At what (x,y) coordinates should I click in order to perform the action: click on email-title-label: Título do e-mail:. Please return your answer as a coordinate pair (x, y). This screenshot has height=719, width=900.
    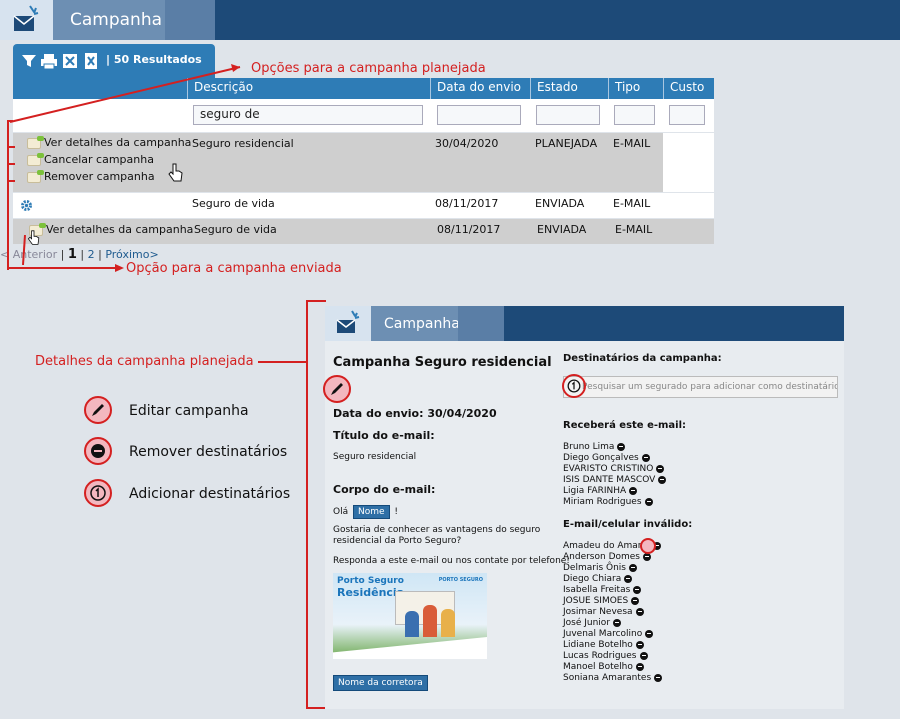
    Looking at the image, I should click on (384, 435).